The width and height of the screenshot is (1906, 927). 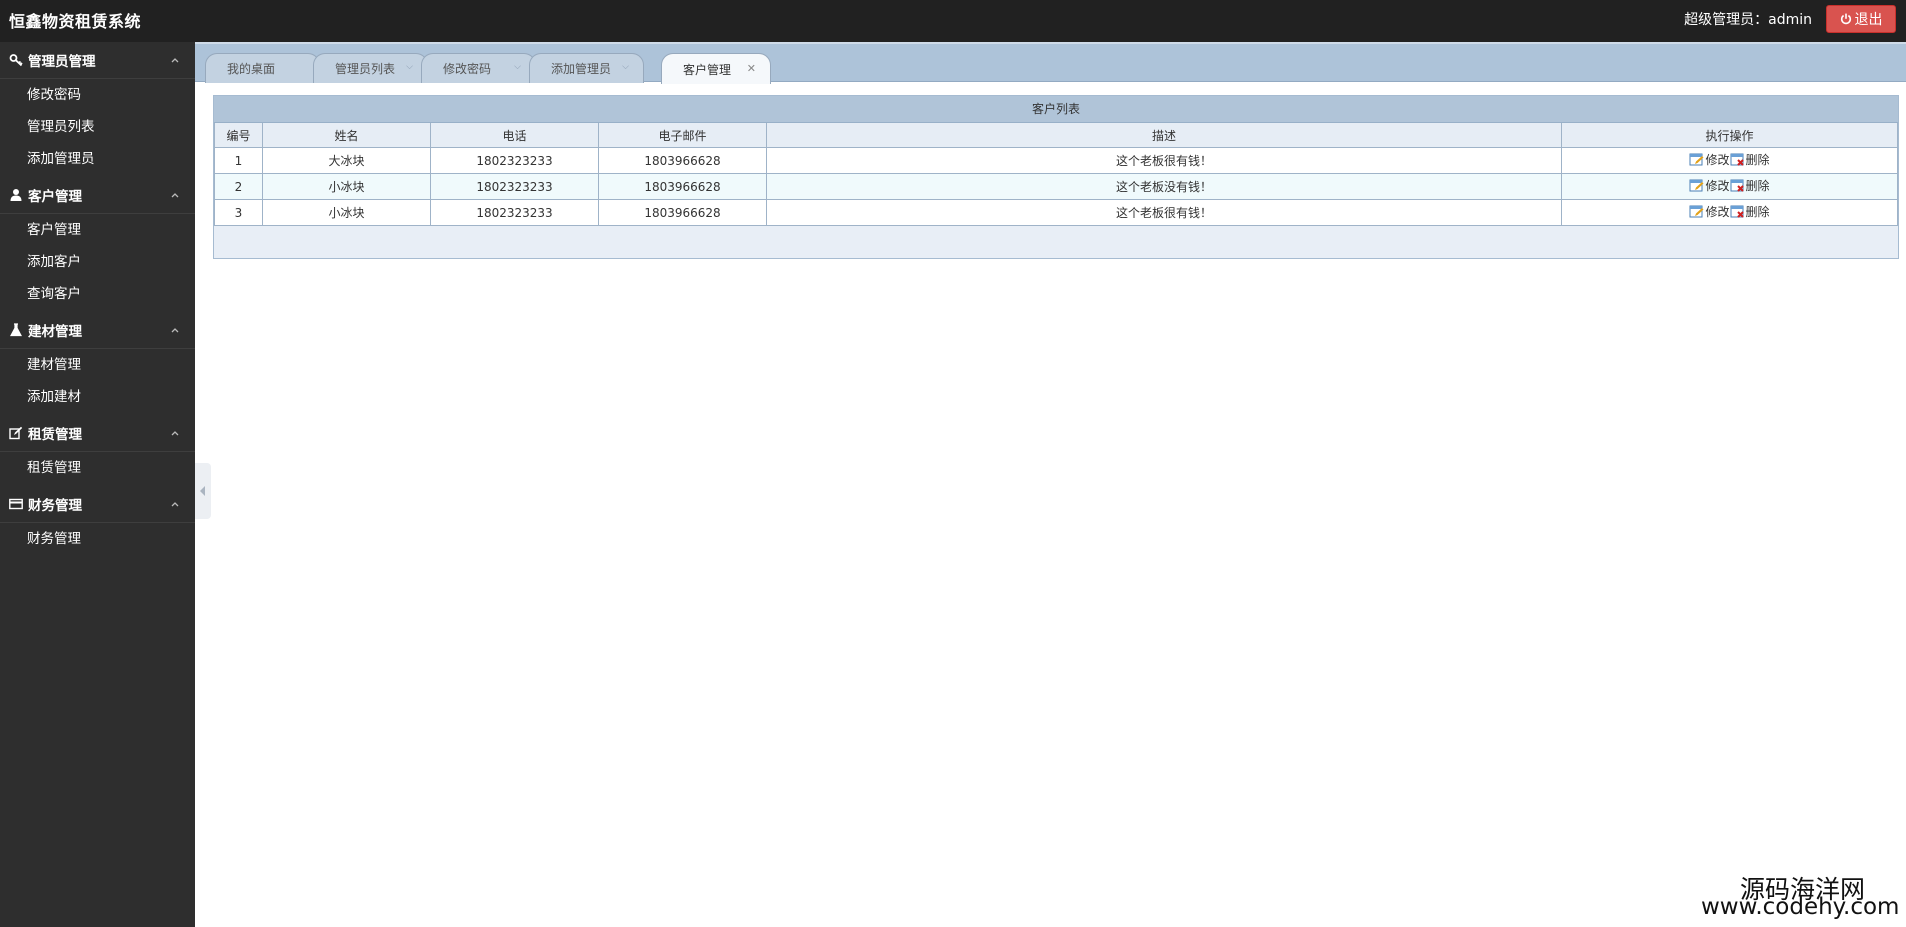 I want to click on card-icon, so click(x=16, y=504).